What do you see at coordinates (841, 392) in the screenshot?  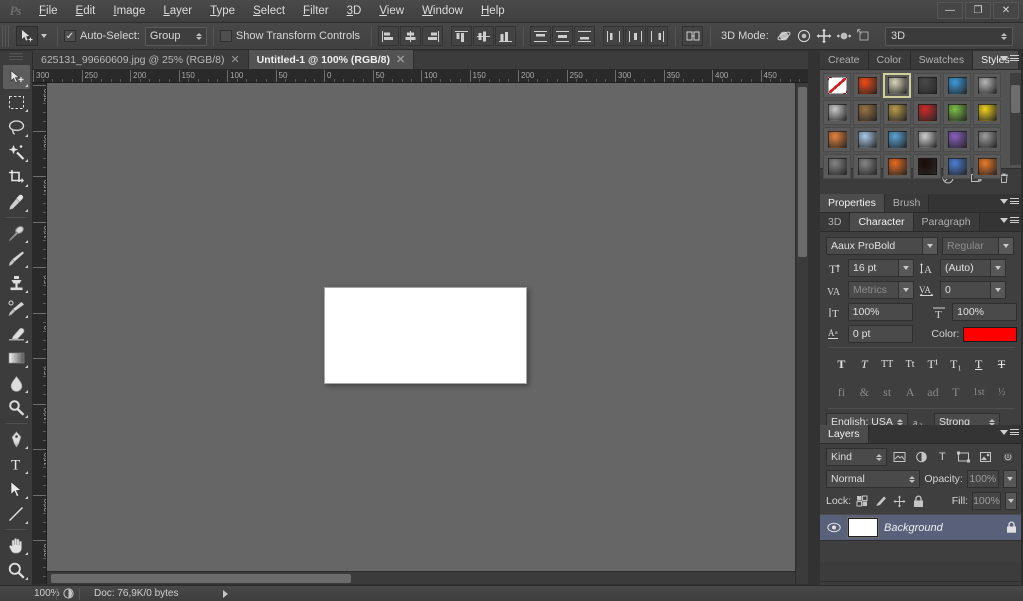 I see `standard-ligatures-button: fi` at bounding box center [841, 392].